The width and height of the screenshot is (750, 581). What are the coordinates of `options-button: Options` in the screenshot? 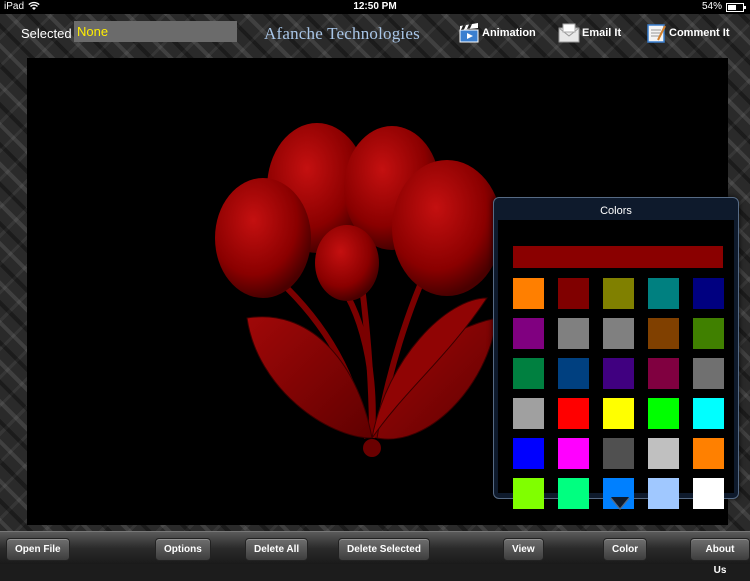 It's located at (183, 549).